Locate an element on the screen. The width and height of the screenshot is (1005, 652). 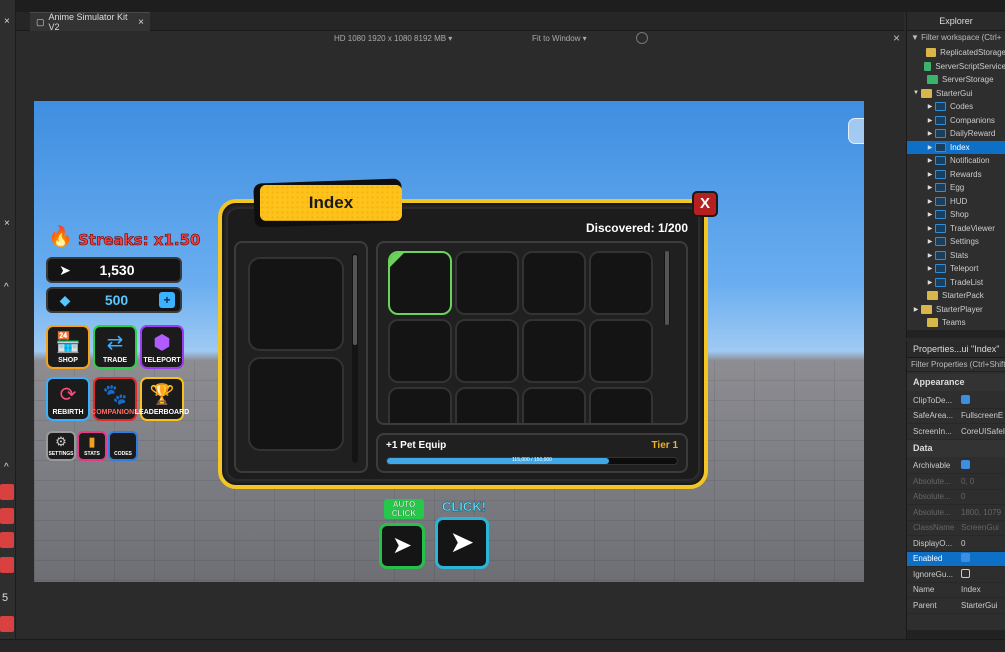
tab-anime-simulator: ▢ Anime Simulator Kit V2 × is located at coordinates (90, 22).